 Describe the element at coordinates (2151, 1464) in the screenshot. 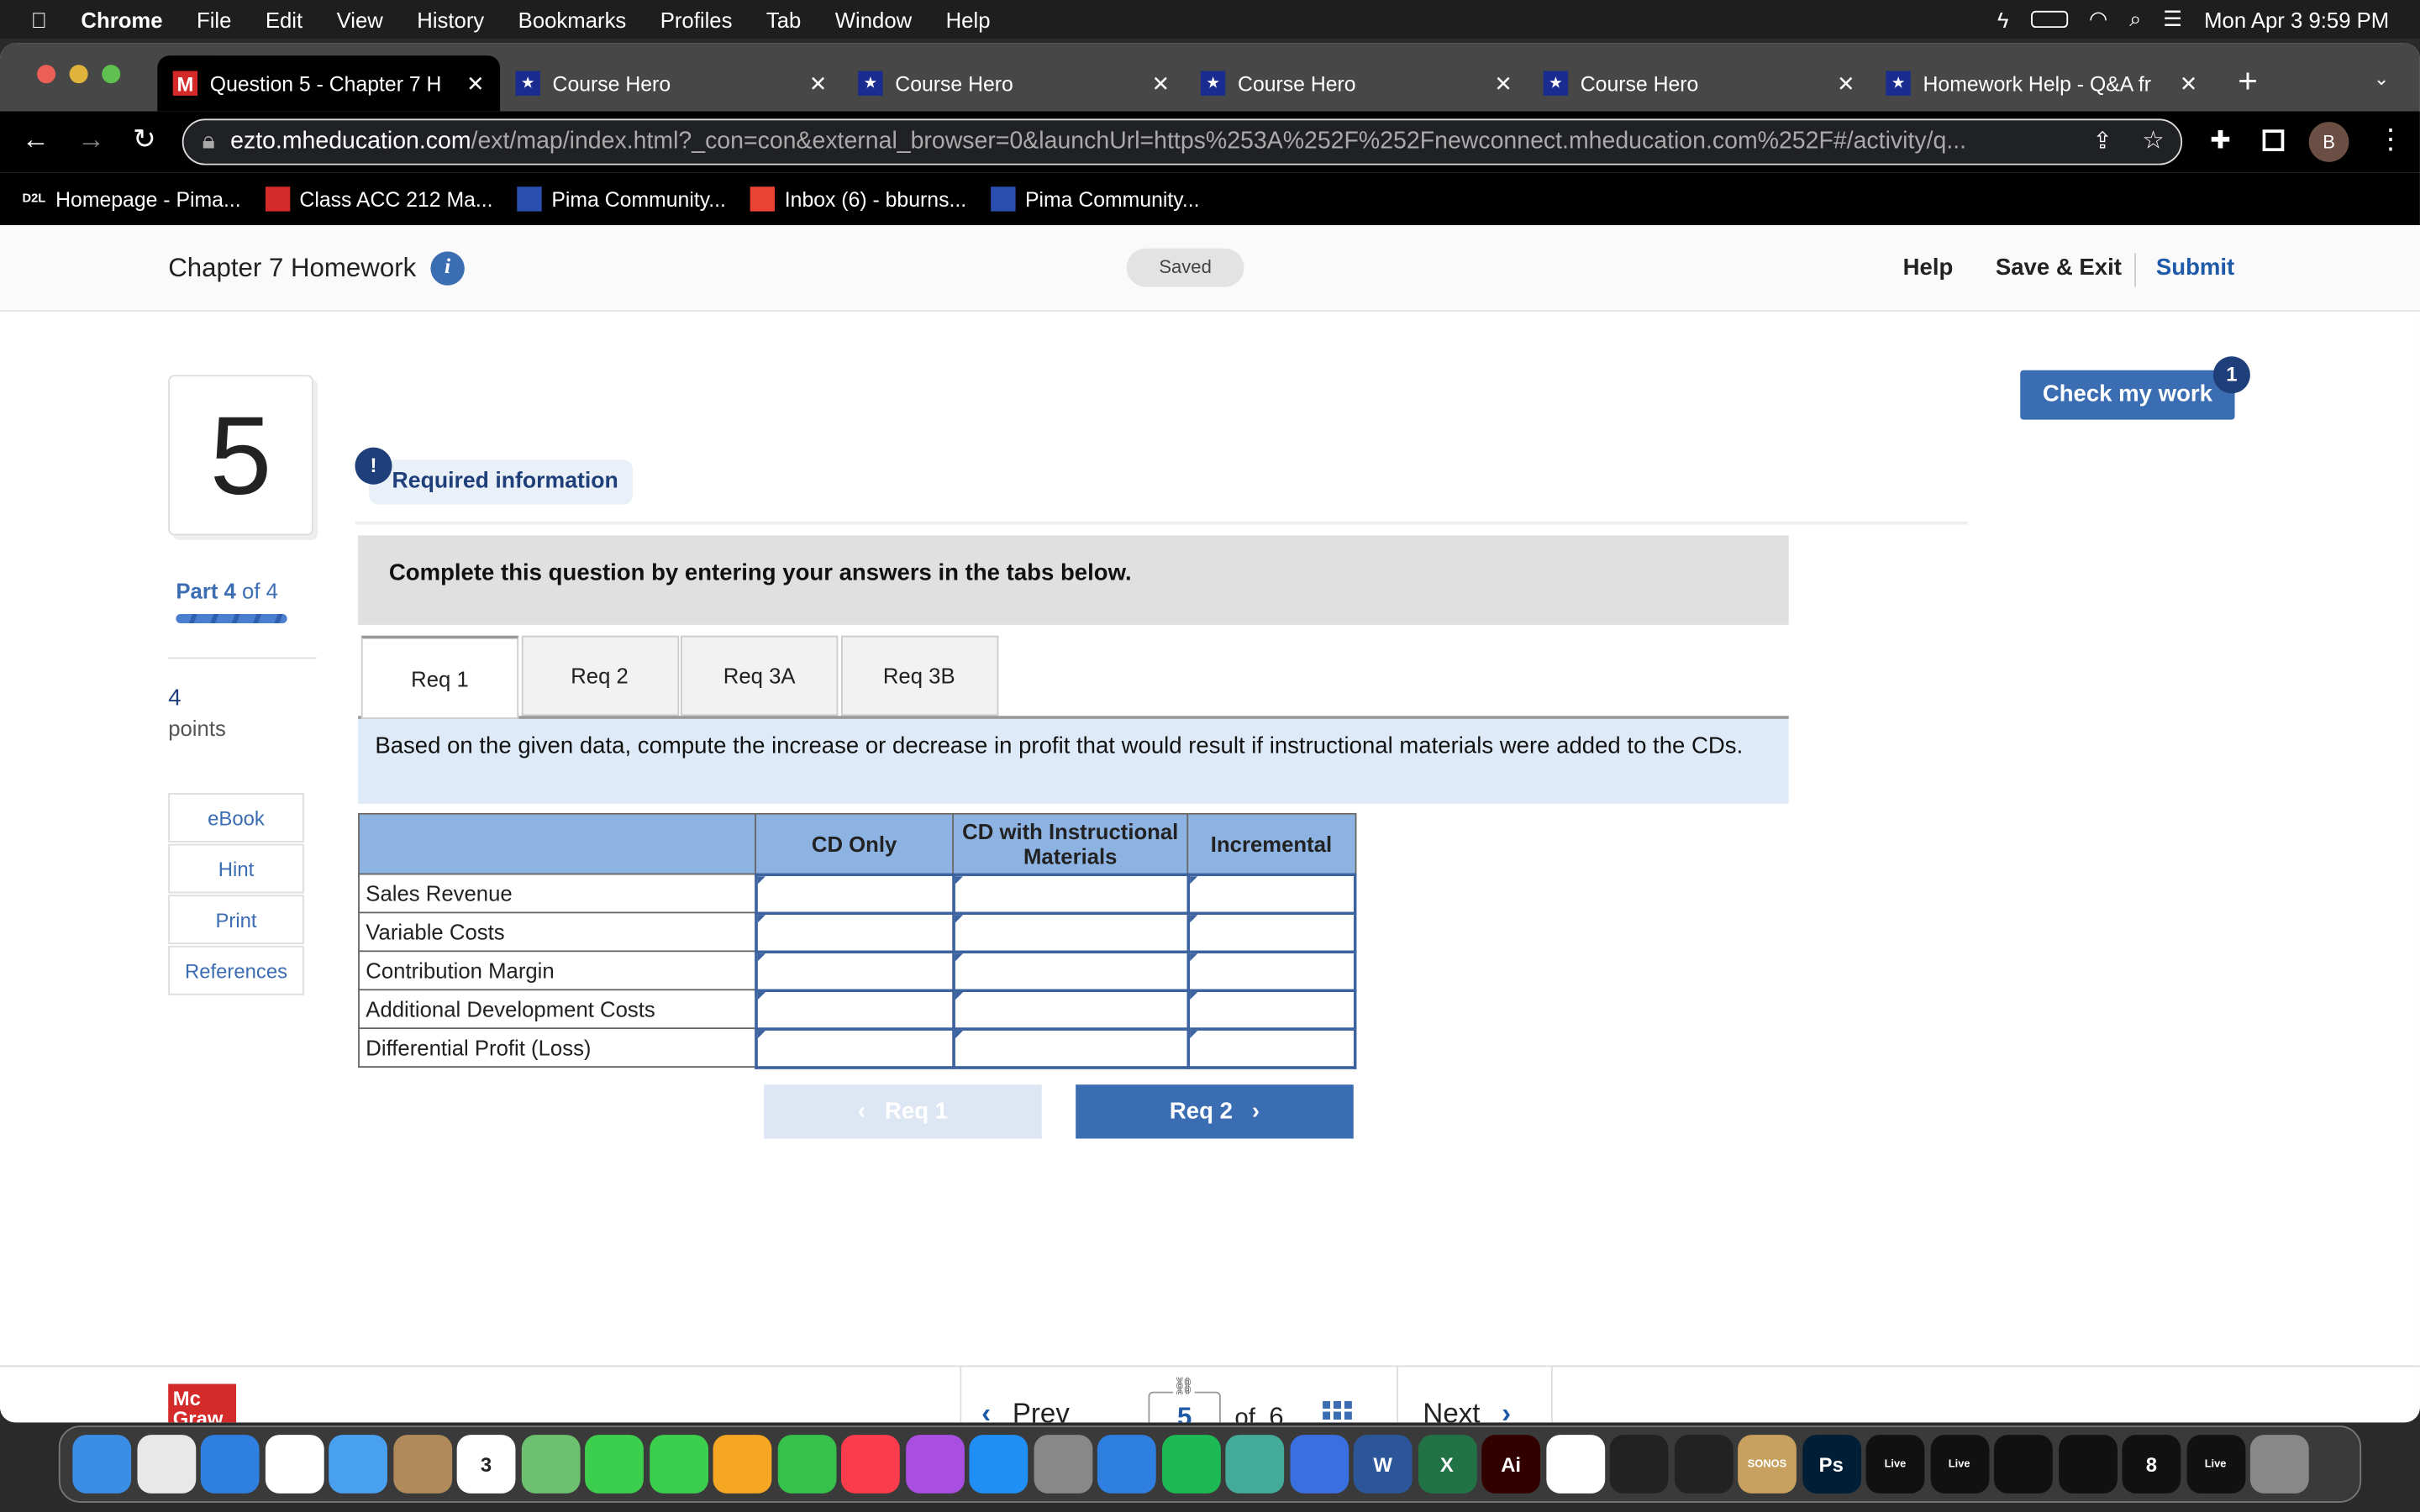

I see `eight-icon: 8` at that location.